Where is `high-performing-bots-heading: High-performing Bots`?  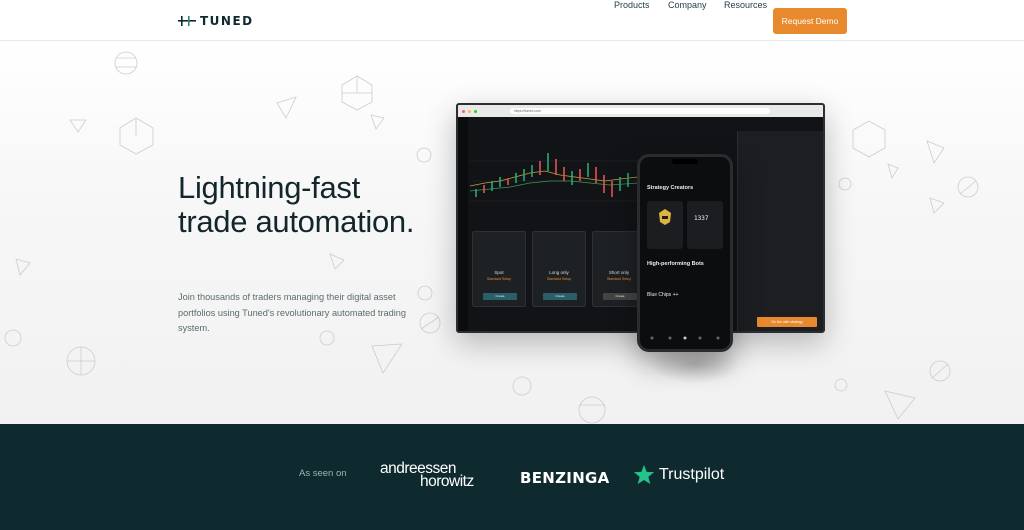
high-performing-bots-heading: High-performing Bots is located at coordinates (675, 264).